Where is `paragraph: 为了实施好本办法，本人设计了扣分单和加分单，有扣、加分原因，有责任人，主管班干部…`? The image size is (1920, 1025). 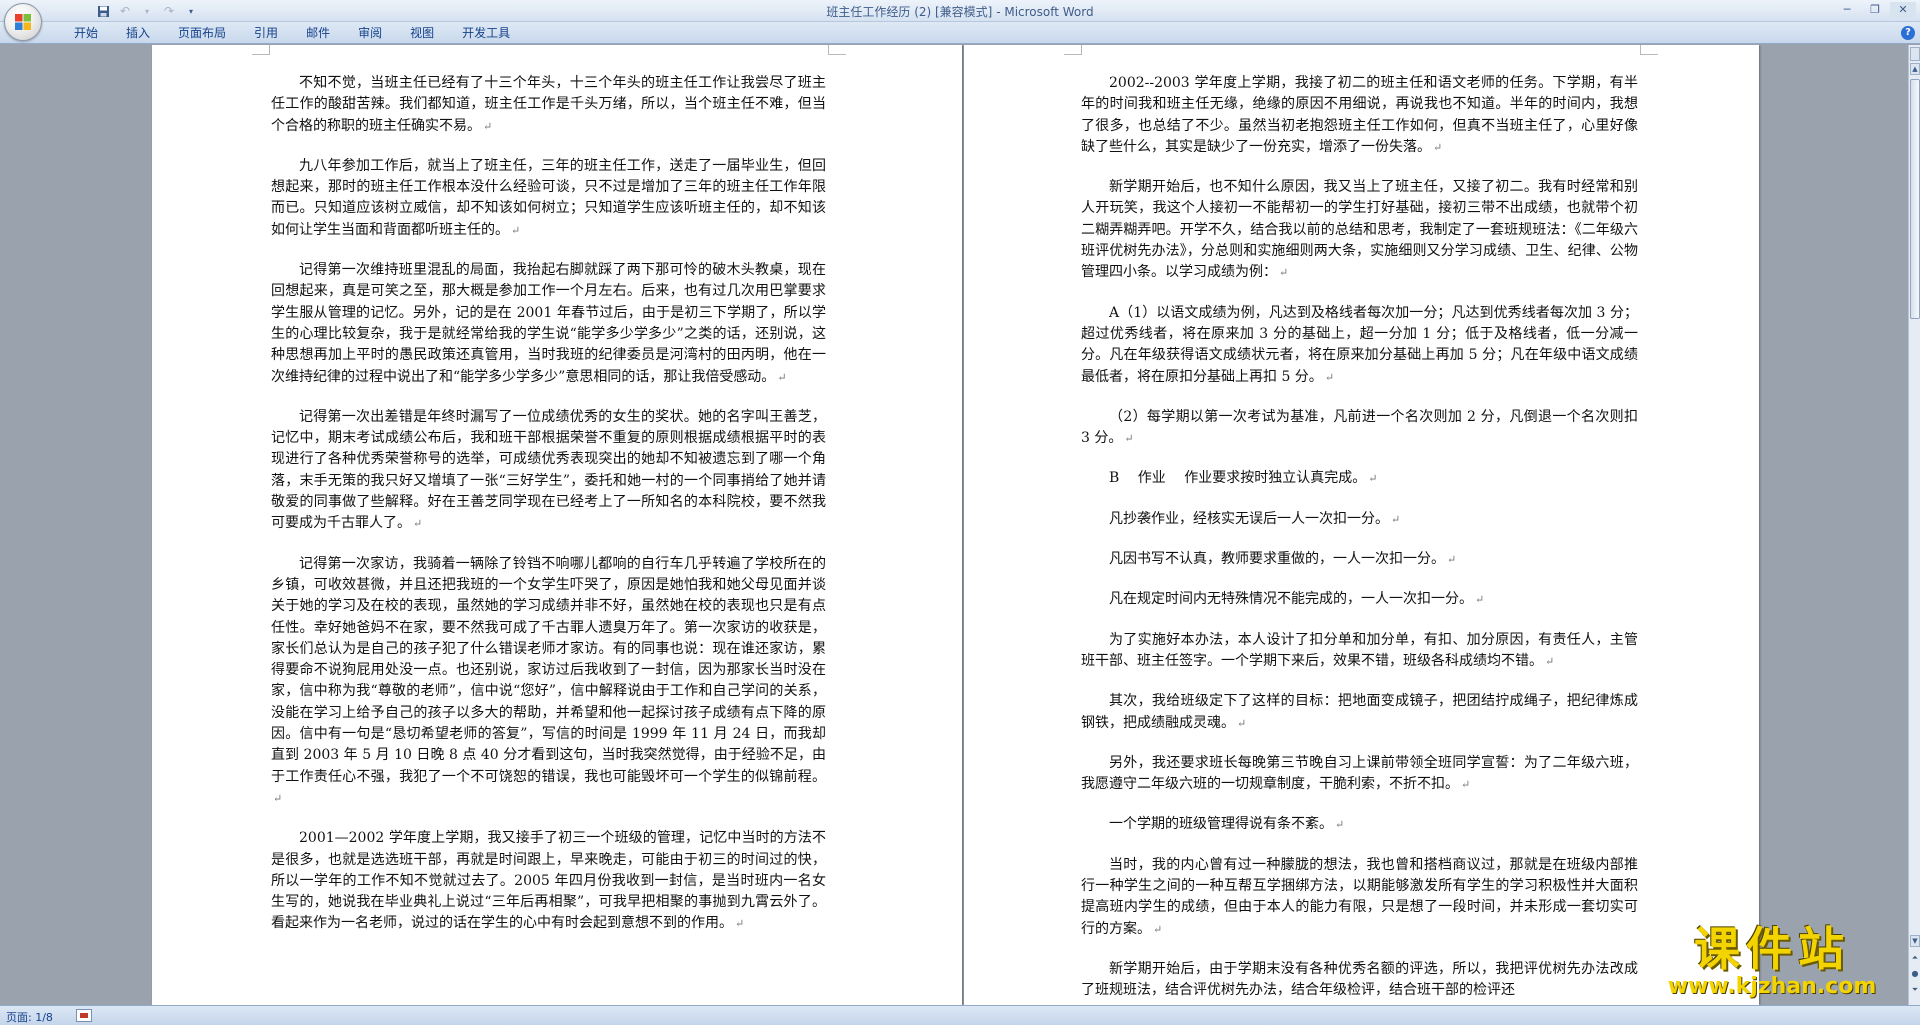
paragraph: 为了实施好本办法，本人设计了扣分单和加分单，有扣、加分原因，有责任人，主管班干部… is located at coordinates (1359, 651).